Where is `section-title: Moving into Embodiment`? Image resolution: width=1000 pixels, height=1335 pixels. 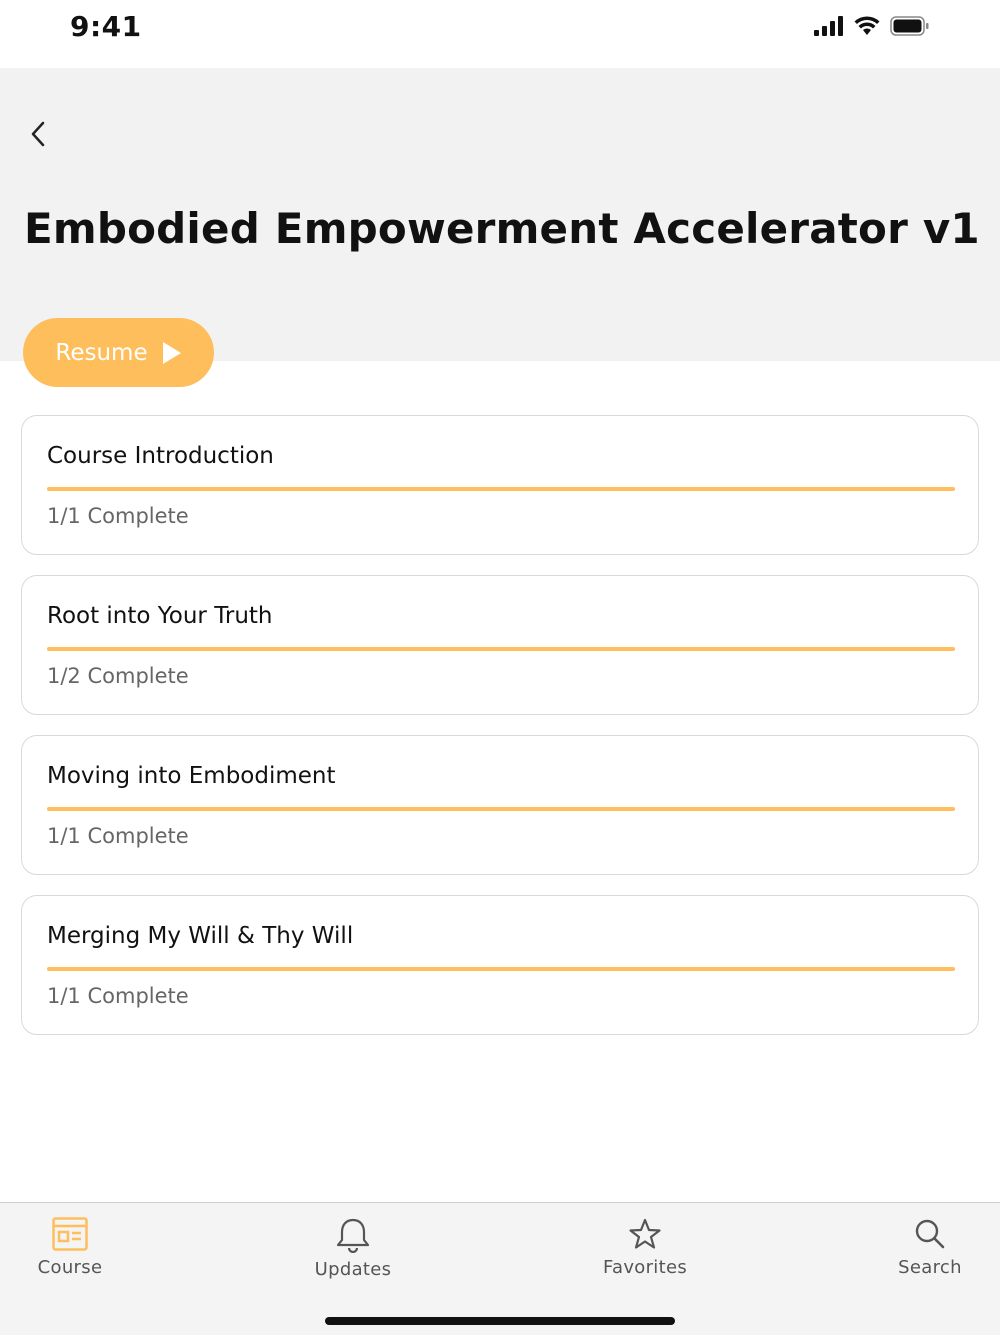 section-title: Moving into Embodiment is located at coordinates (191, 776).